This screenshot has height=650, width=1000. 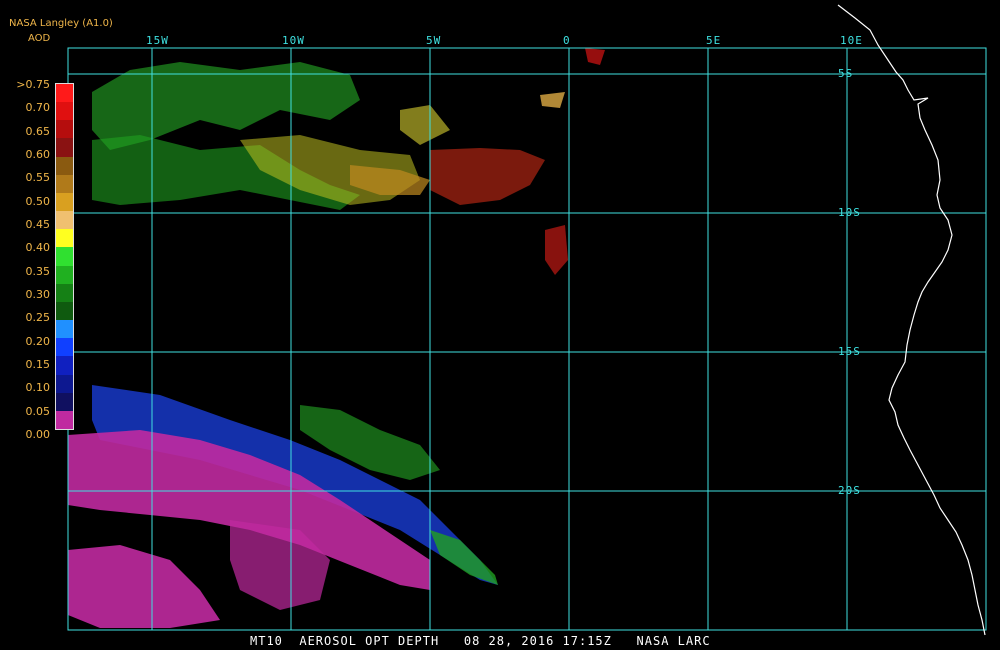 What do you see at coordinates (38, 388) in the screenshot?
I see `colorbar-tick-label: 0.10` at bounding box center [38, 388].